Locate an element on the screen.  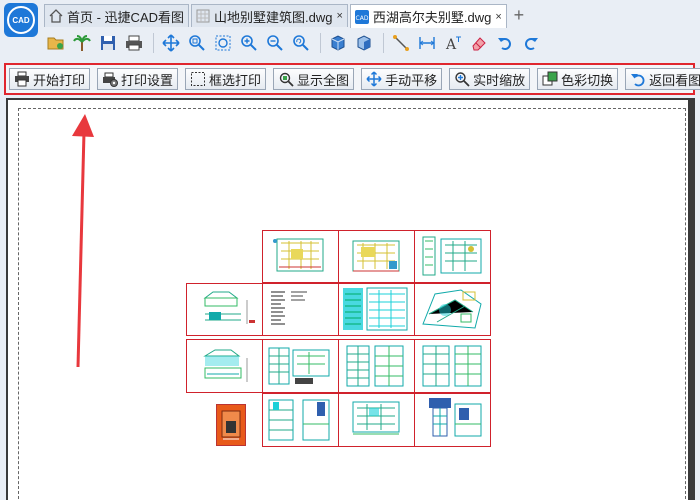
save-icon is located at coordinates (108, 43).